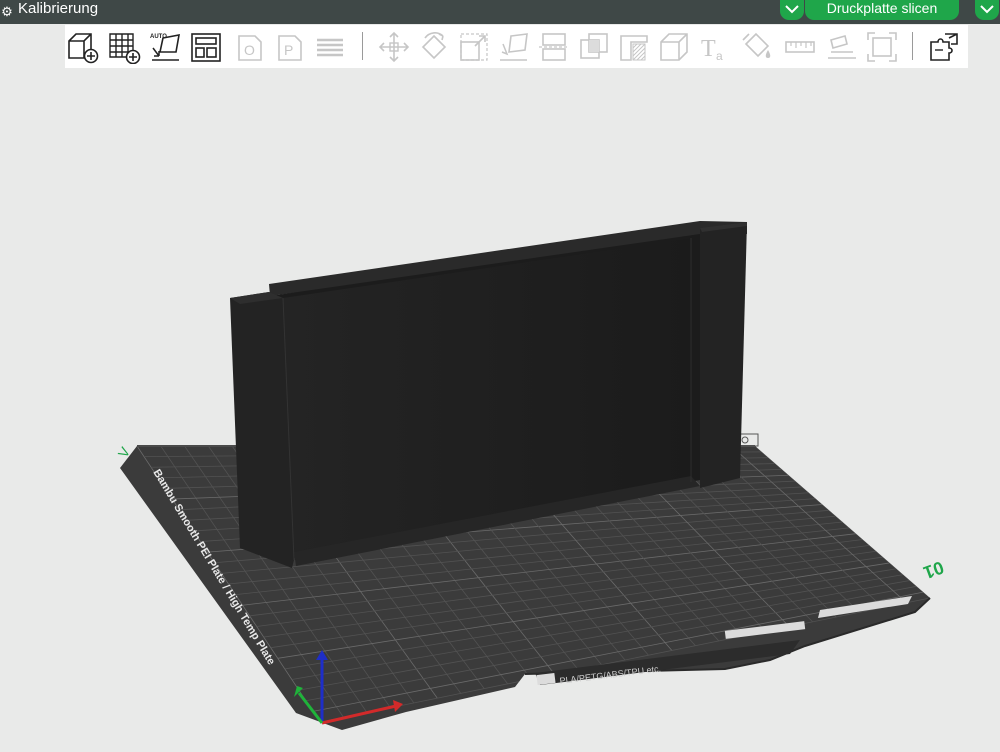 The width and height of the screenshot is (1000, 752). I want to click on split-objects-icon: O, so click(250, 48).